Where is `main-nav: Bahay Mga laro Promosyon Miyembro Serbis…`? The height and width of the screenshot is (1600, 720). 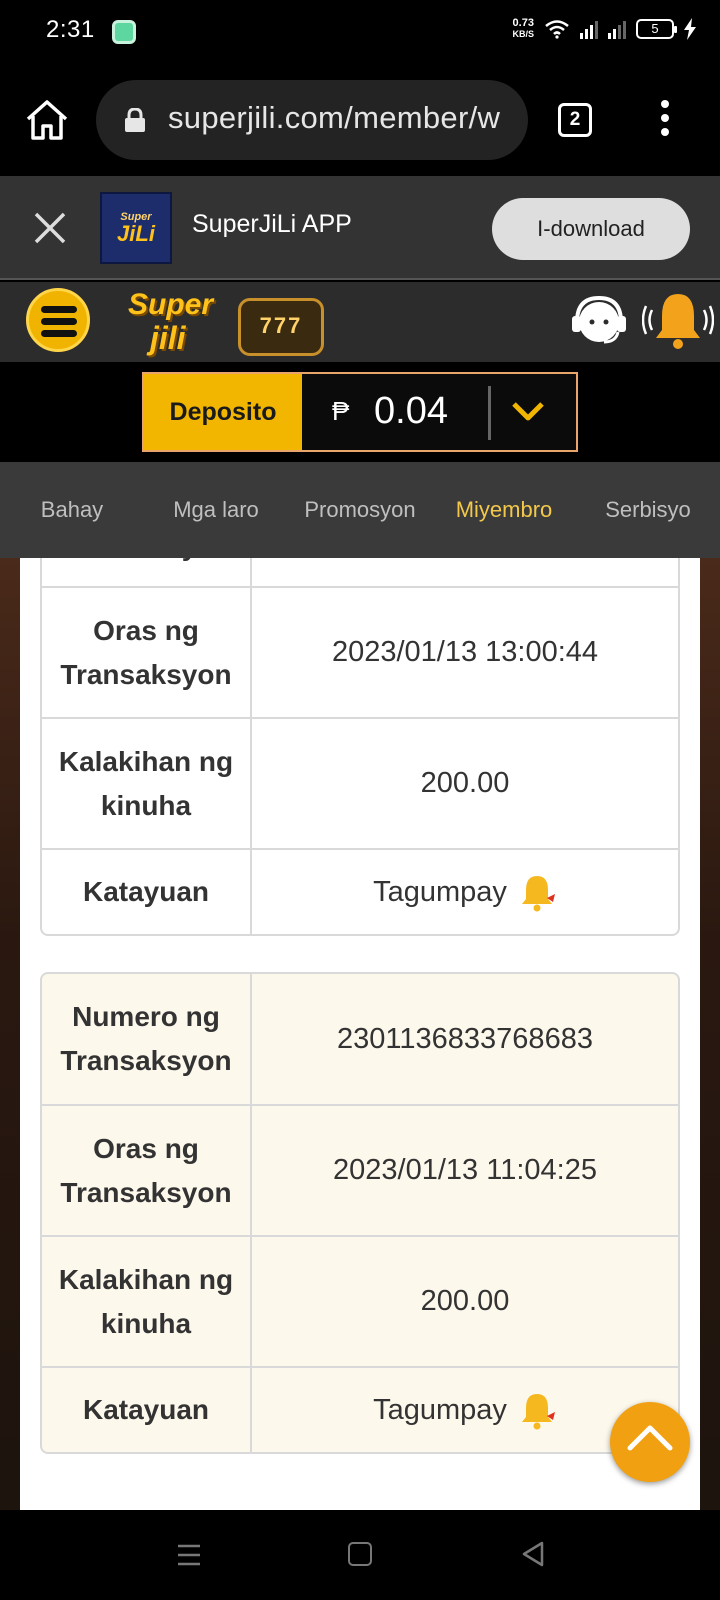
main-nav: Bahay Mga laro Promosyon Miyembro Serbis… is located at coordinates (360, 510).